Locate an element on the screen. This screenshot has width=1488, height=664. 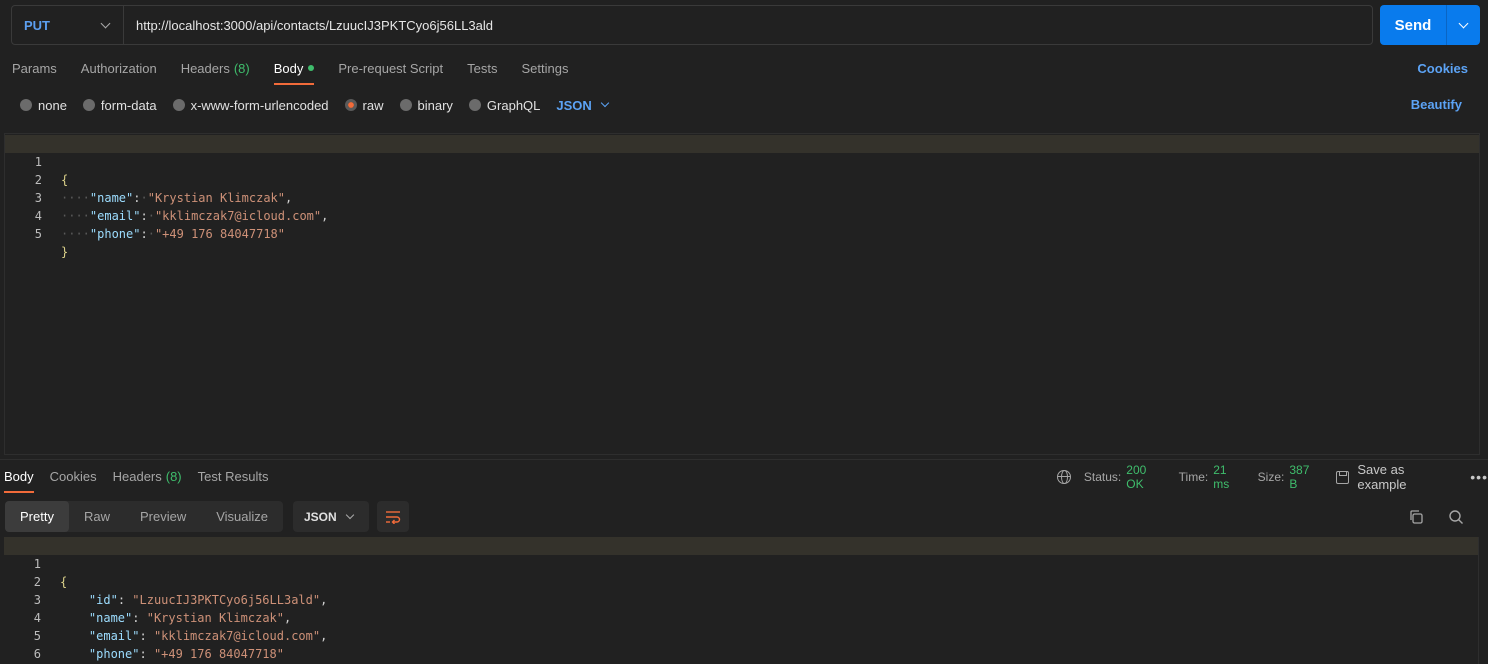
search-icon is located at coordinates (1456, 517).